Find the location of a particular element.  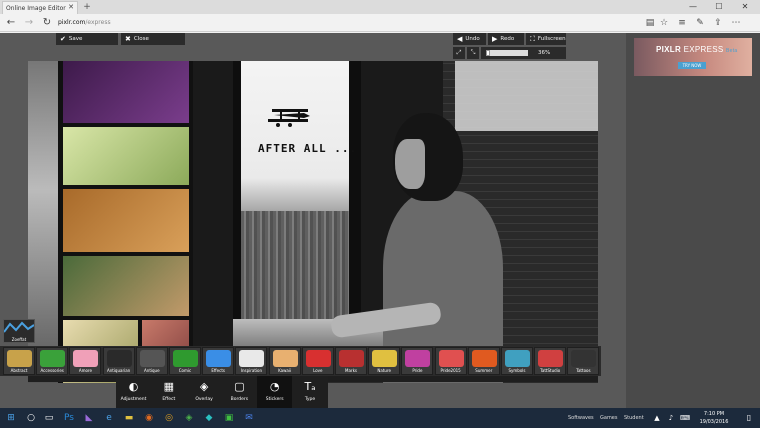

sticker-category-inspiration: Inspiration is located at coordinates (251, 361).